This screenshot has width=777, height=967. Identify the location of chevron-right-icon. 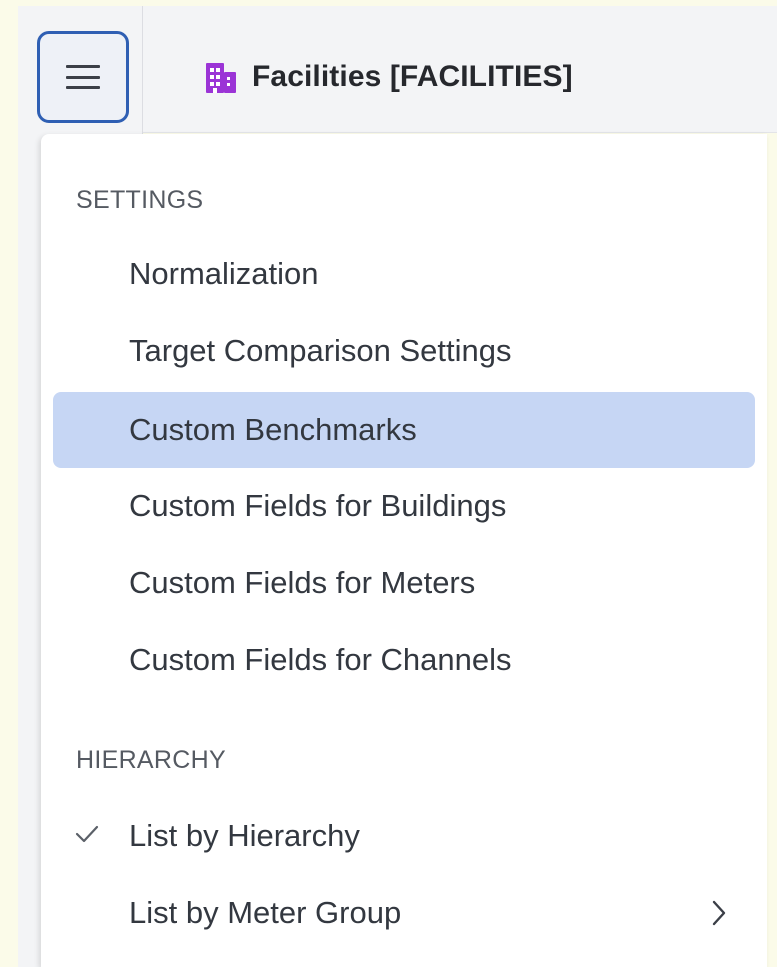
(719, 913).